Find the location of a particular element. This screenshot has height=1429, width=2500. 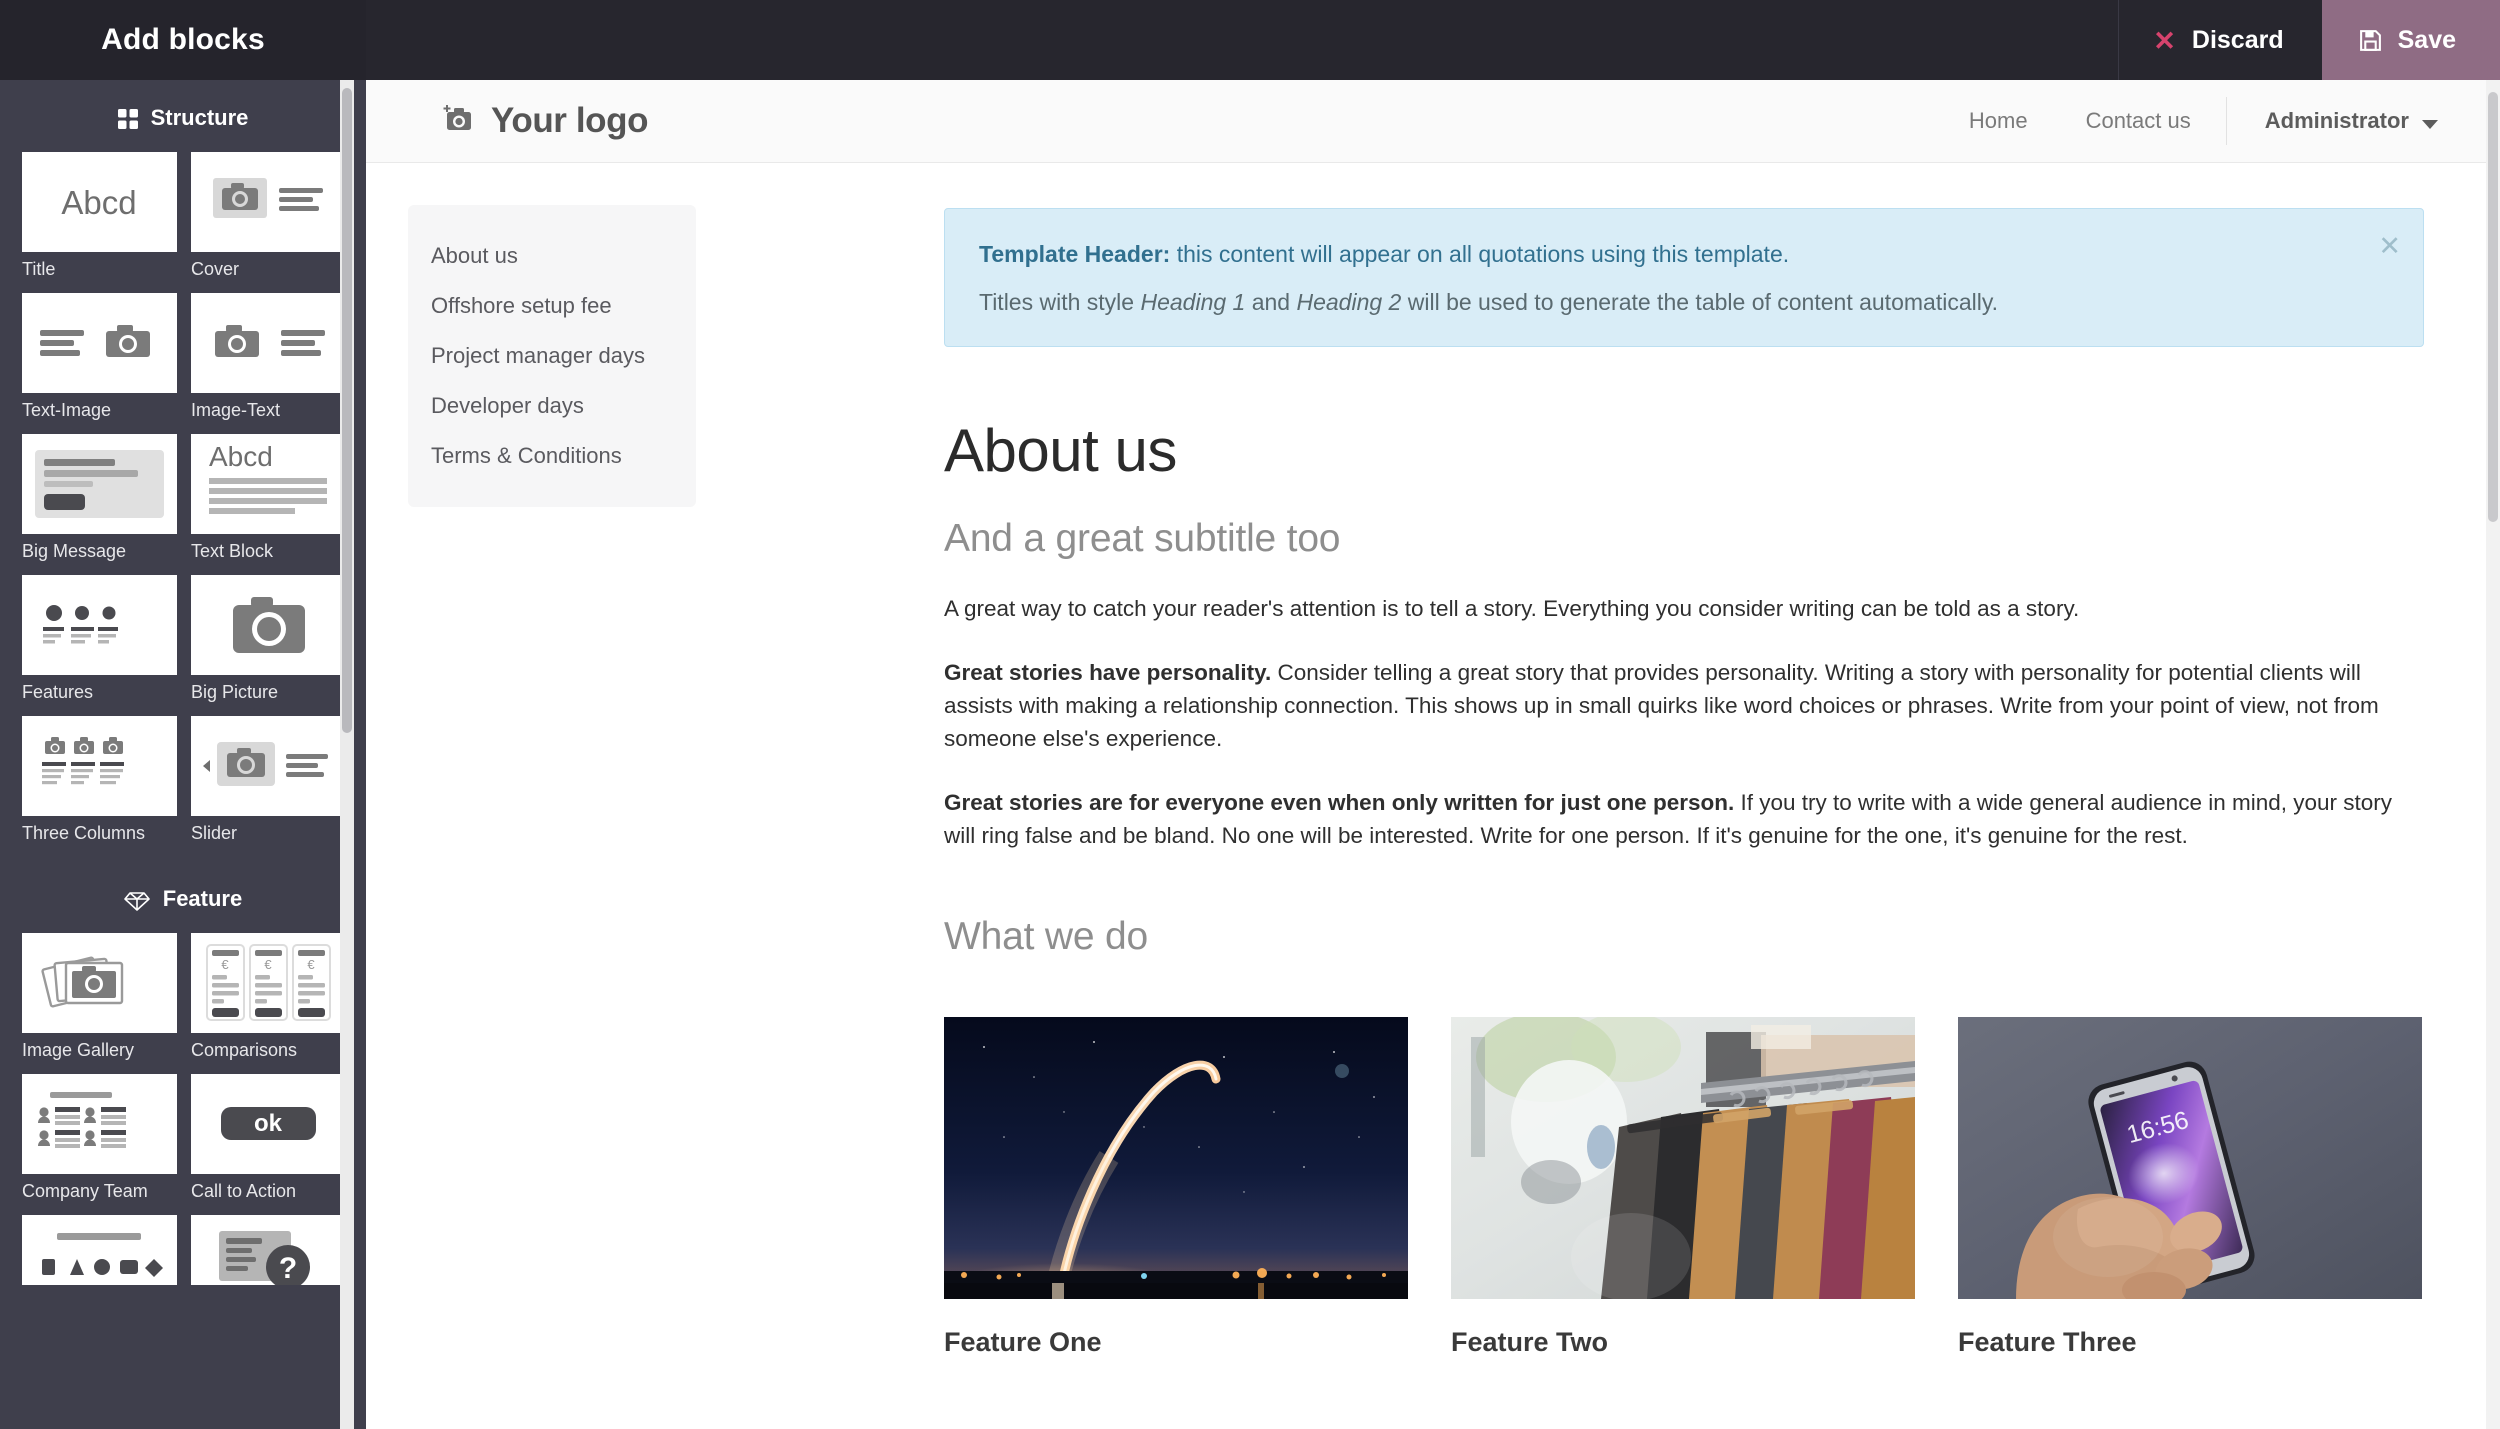

icons-row-thumb is located at coordinates (99, 1250).